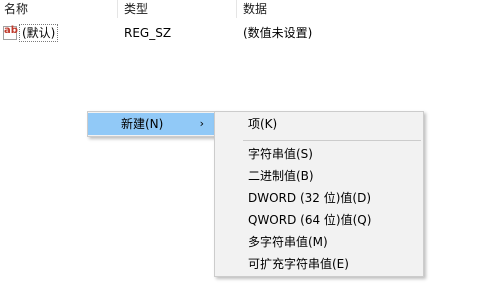  I want to click on submenu-item-expandable-string-value-label: 可扩充字符串值(E), so click(298, 264).